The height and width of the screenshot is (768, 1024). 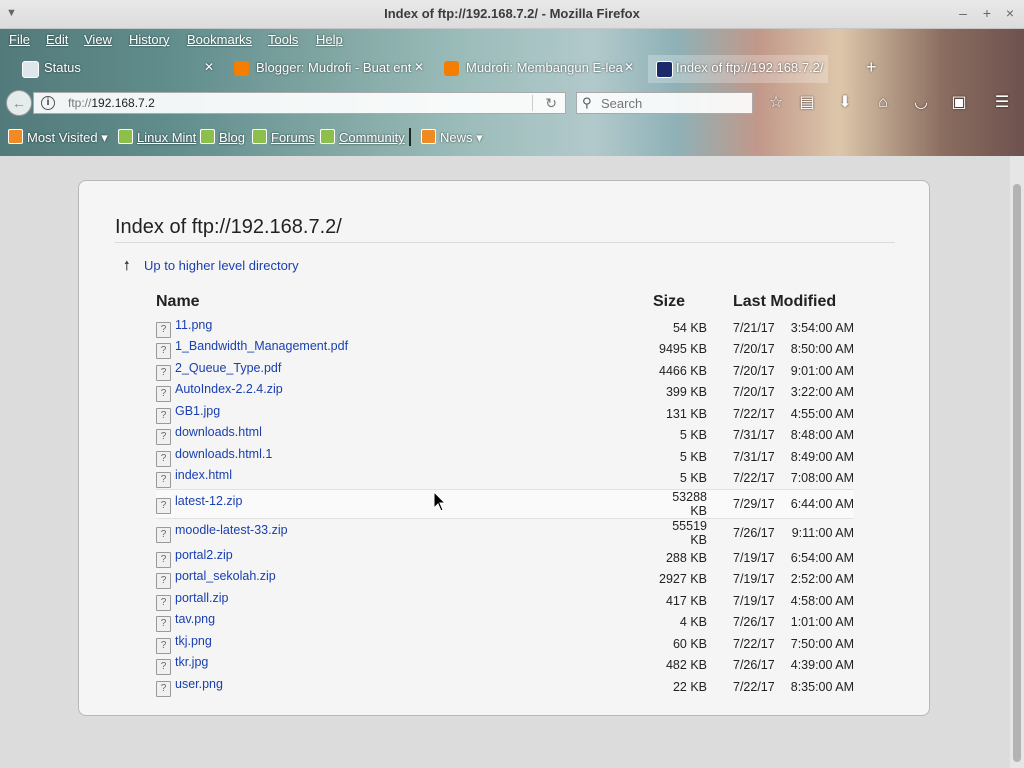 What do you see at coordinates (122, 69) in the screenshot?
I see `tab-status: Status ✕` at bounding box center [122, 69].